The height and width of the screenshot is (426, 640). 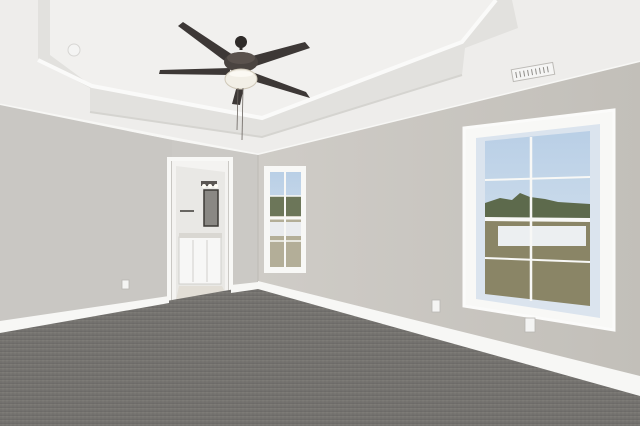 I want to click on small-window, so click(x=285, y=219).